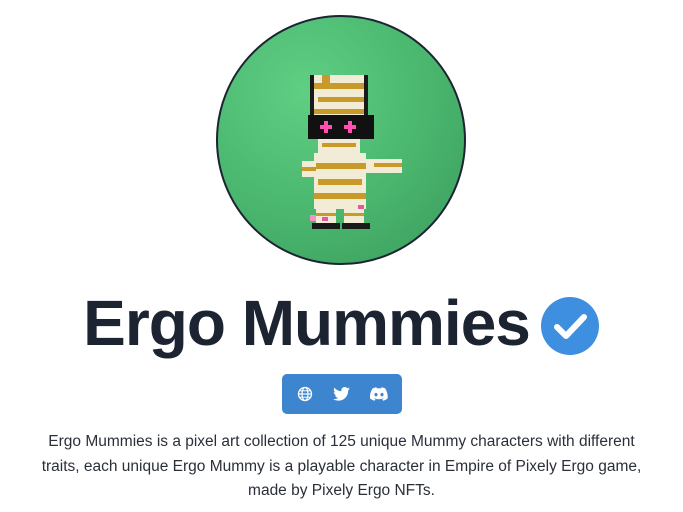 The width and height of the screenshot is (683, 512). I want to click on twitter-icon, so click(342, 394).